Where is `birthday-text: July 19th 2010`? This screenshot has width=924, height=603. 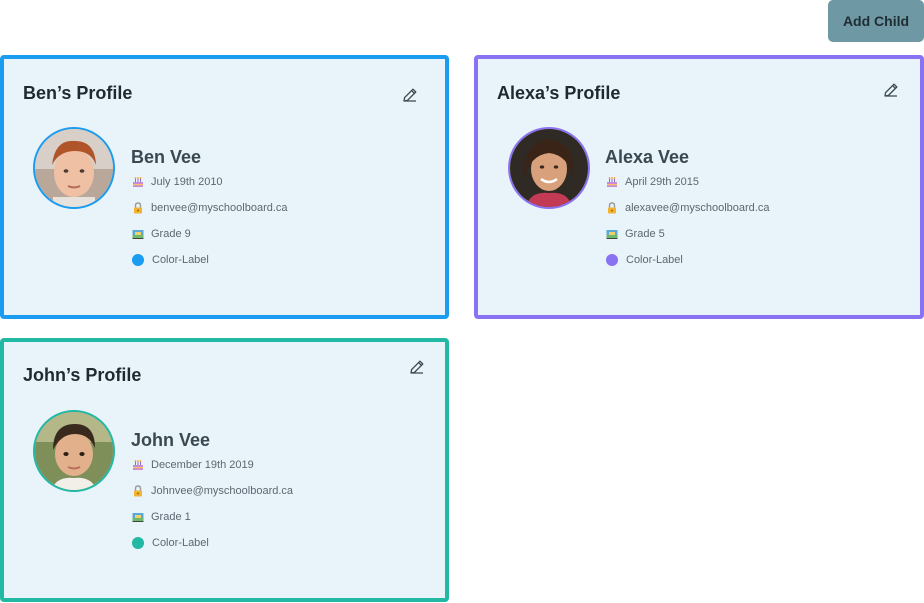
birthday-text: July 19th 2010 is located at coordinates (187, 182).